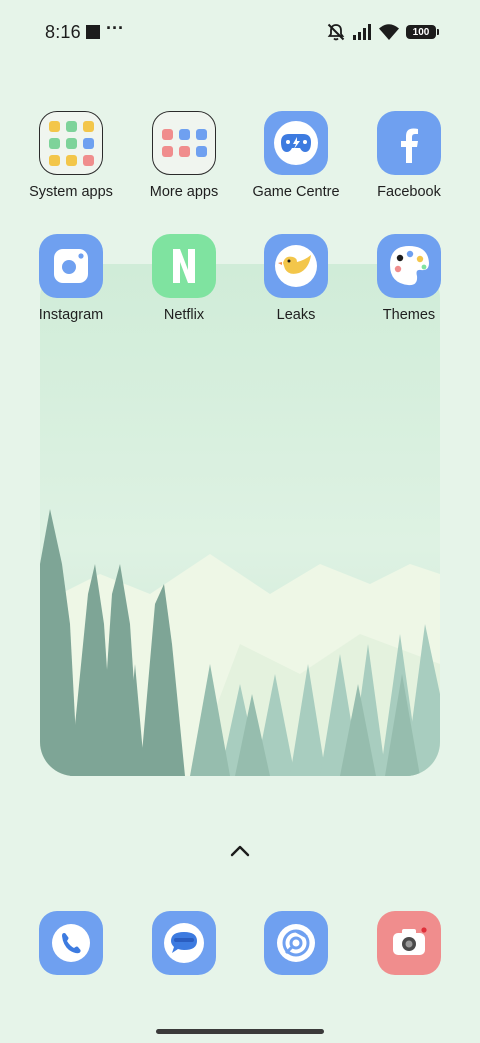 This screenshot has width=480, height=1043. I want to click on status-overflow-icon: ···, so click(115, 28).